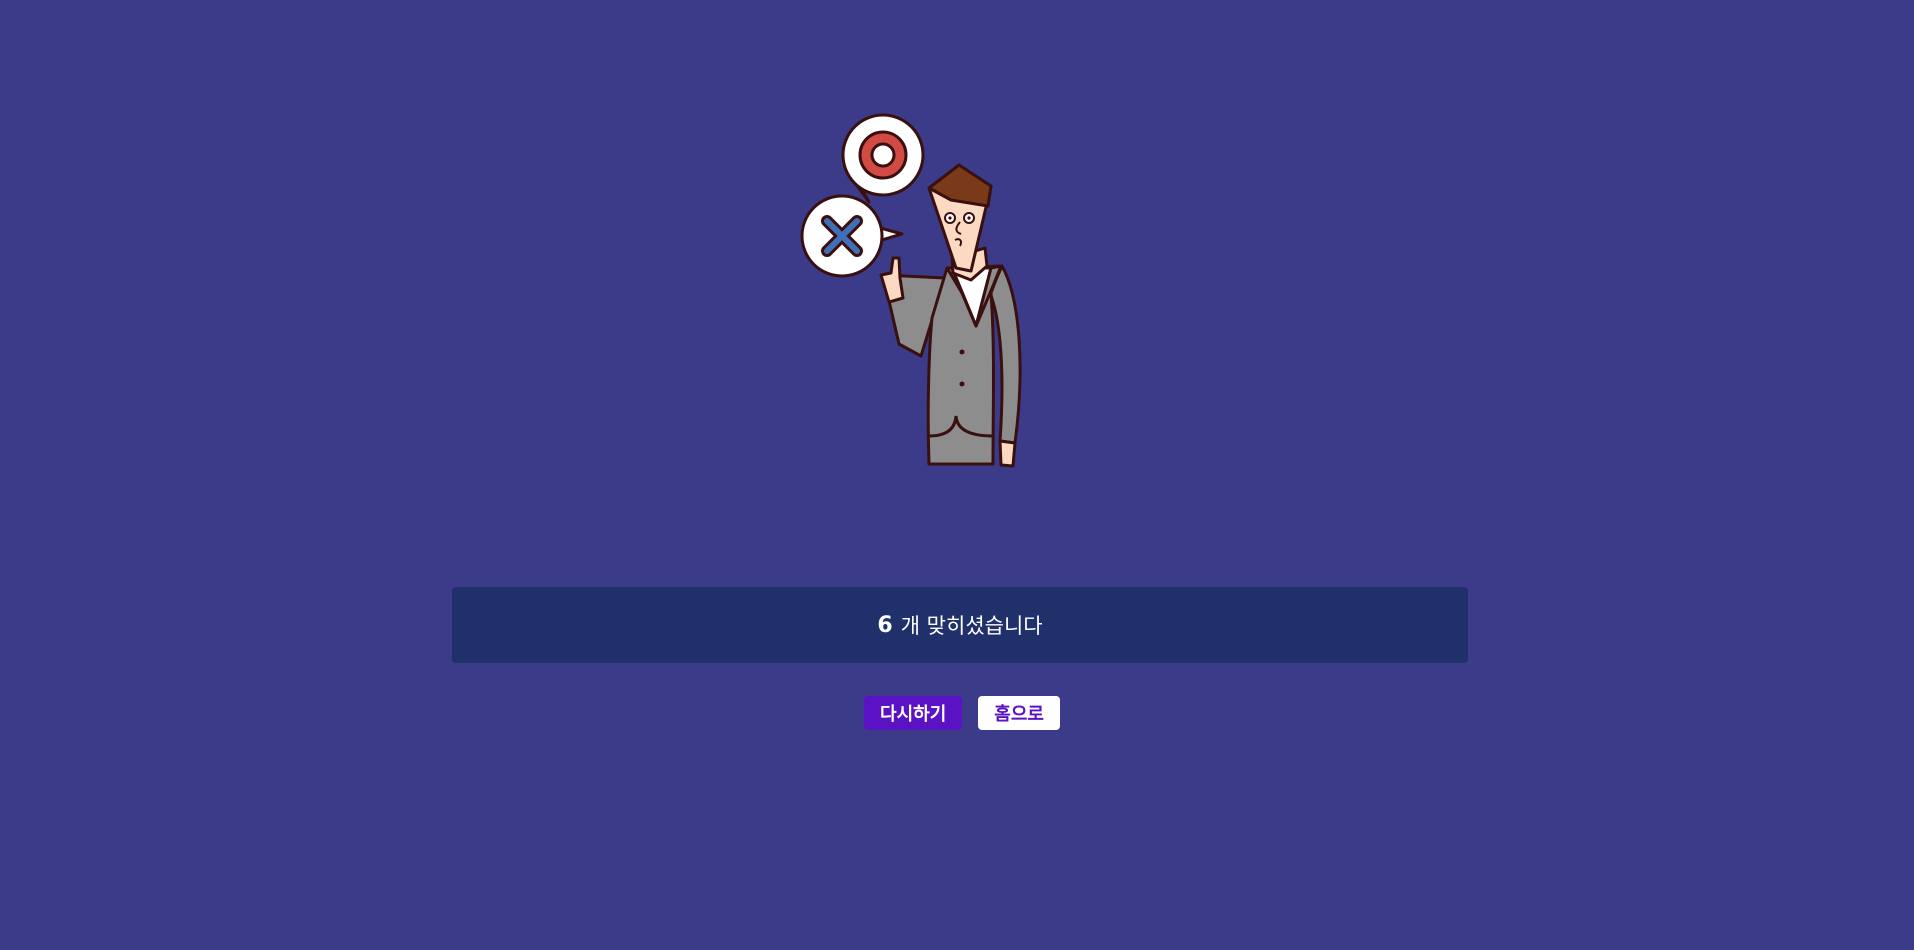 The height and width of the screenshot is (950, 1914). What do you see at coordinates (971, 626) in the screenshot?
I see `result-message: 개 맞히셨습니다` at bounding box center [971, 626].